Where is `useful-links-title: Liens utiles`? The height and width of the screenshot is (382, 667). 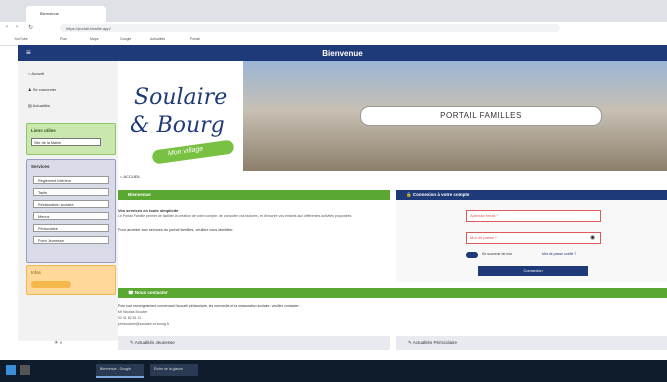 useful-links-title: Liens utiles is located at coordinates (43, 130).